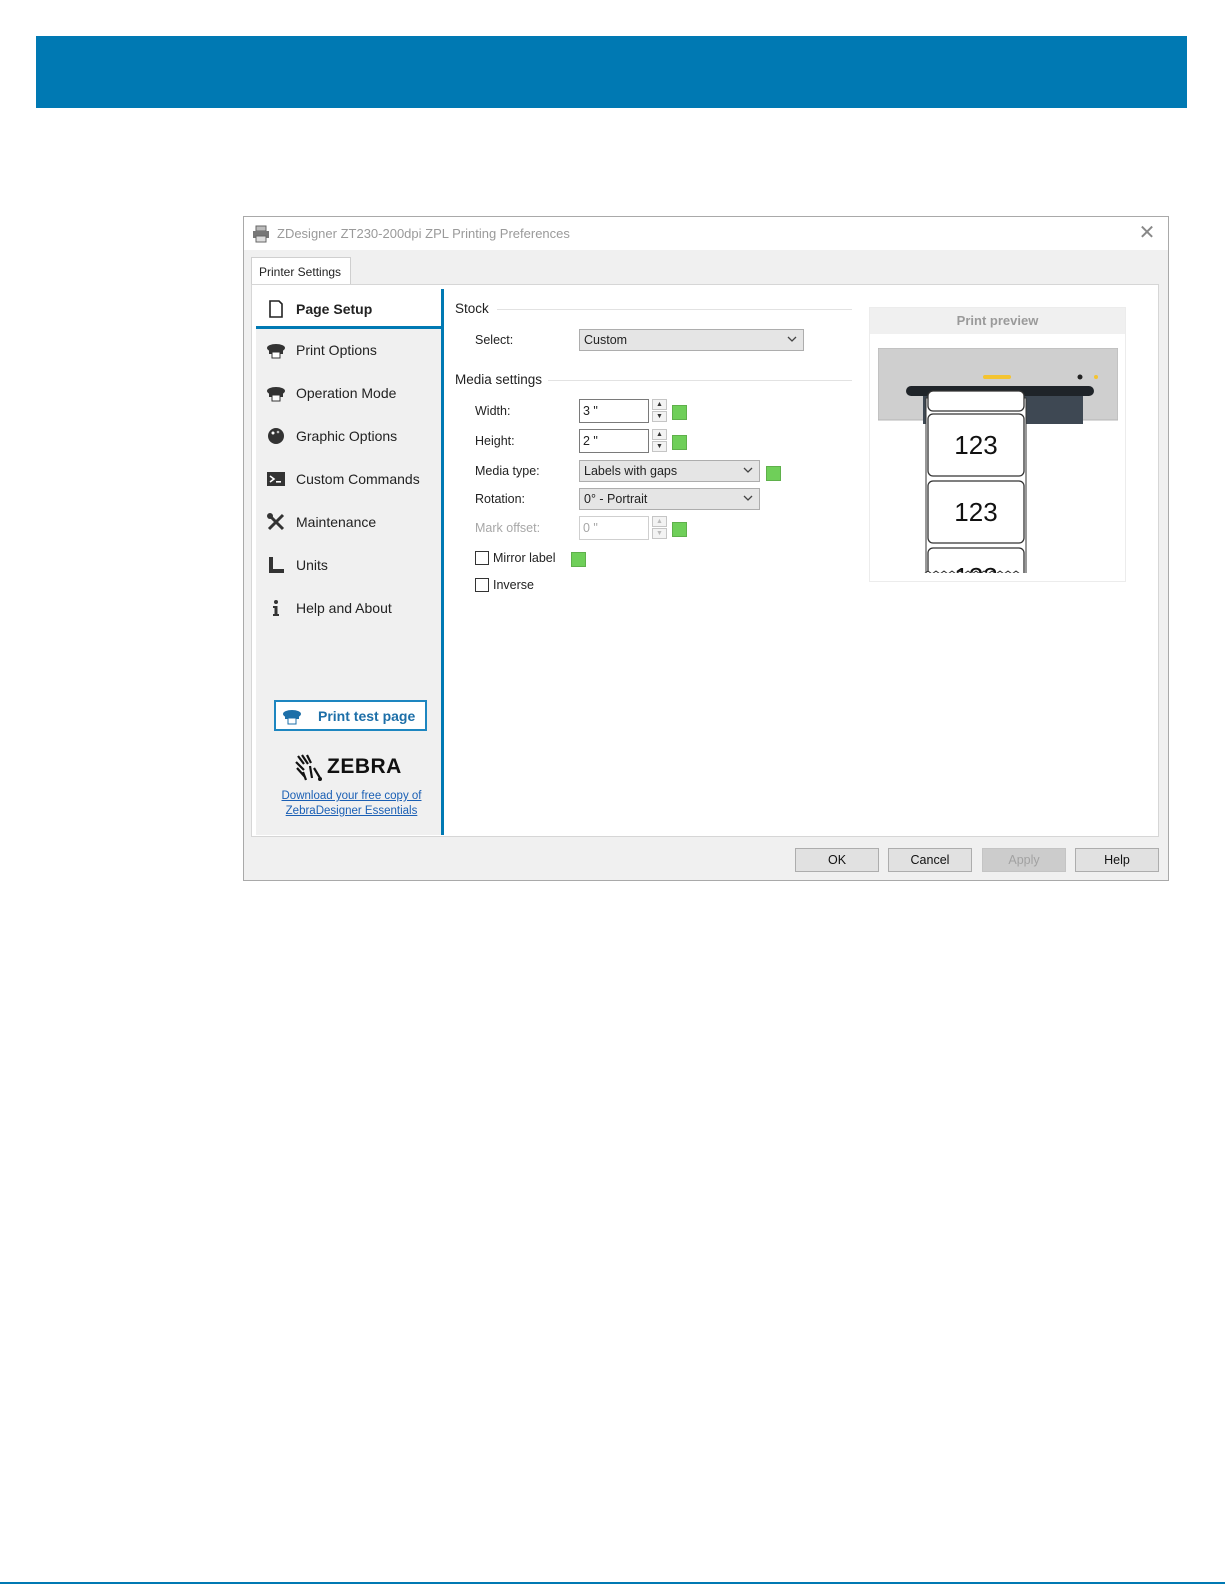 This screenshot has height=1585, width=1225. I want to click on terminal-icon, so click(276, 479).